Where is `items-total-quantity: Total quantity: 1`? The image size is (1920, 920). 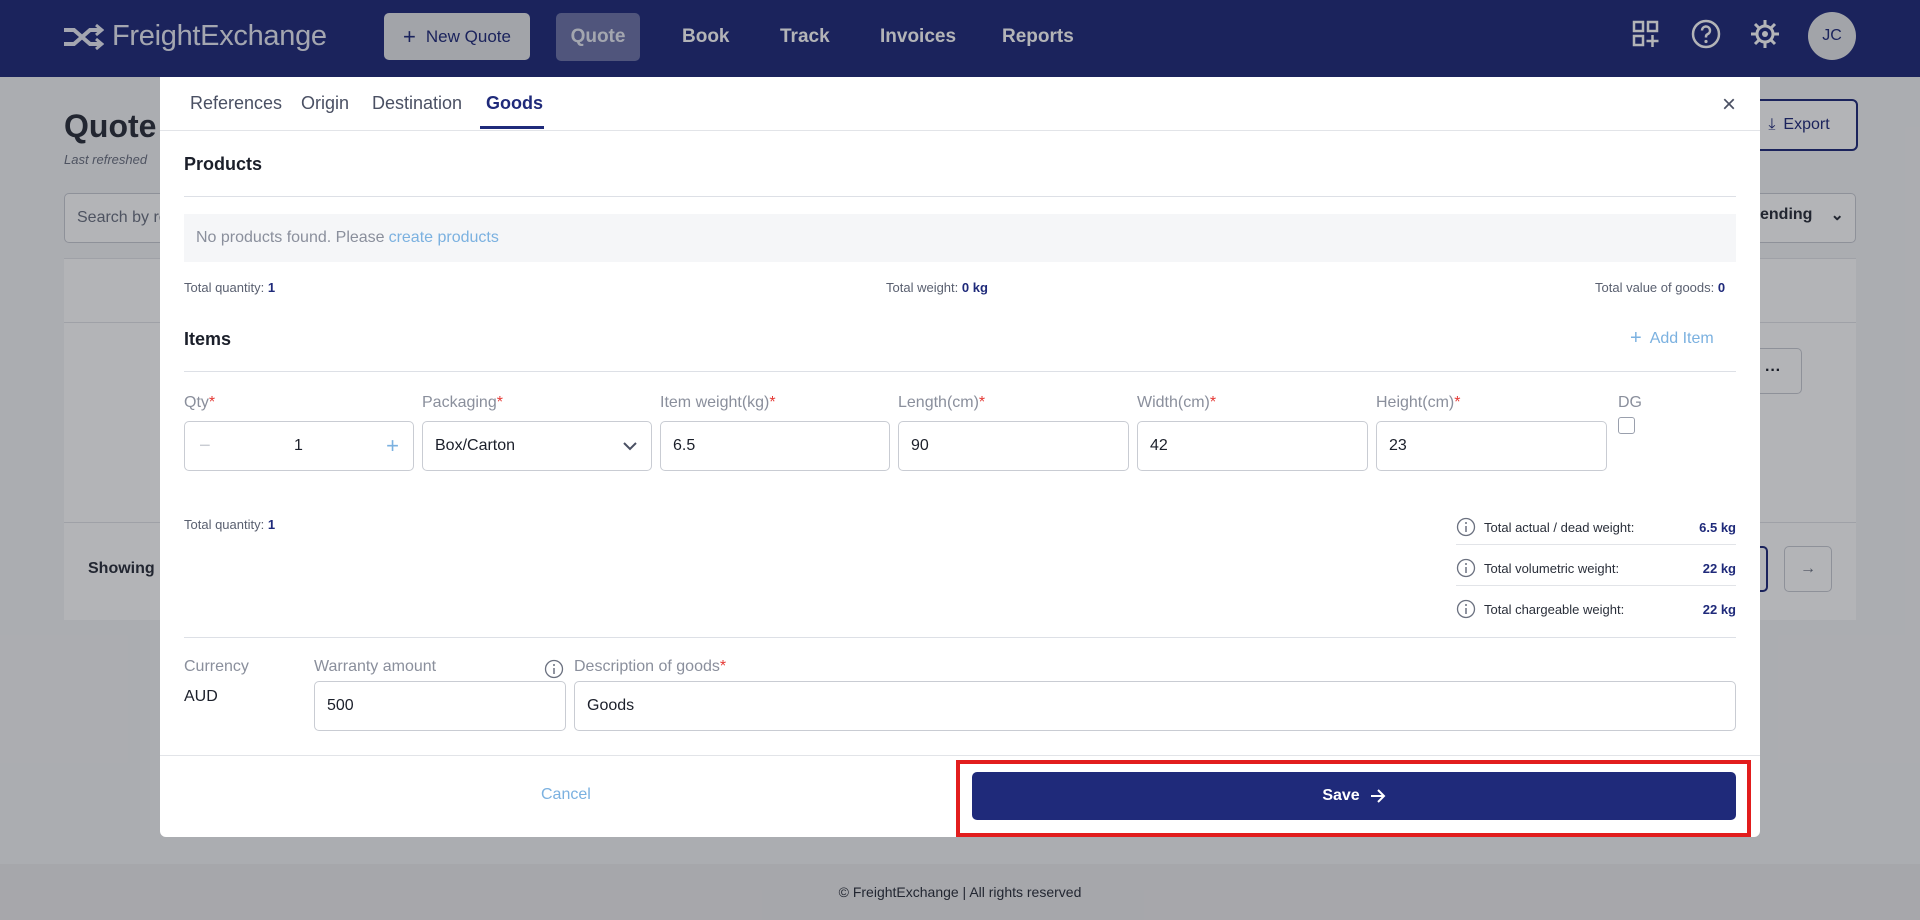 items-total-quantity: Total quantity: 1 is located at coordinates (229, 524).